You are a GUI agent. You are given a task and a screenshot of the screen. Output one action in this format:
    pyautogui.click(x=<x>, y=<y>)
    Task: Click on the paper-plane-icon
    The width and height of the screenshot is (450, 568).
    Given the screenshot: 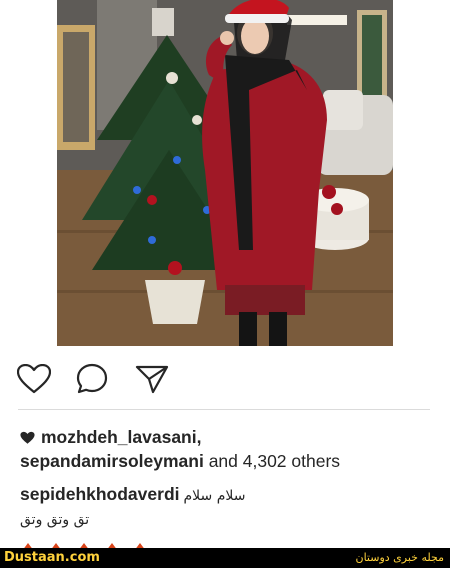 What is the action you would take?
    pyautogui.click(x=152, y=379)
    